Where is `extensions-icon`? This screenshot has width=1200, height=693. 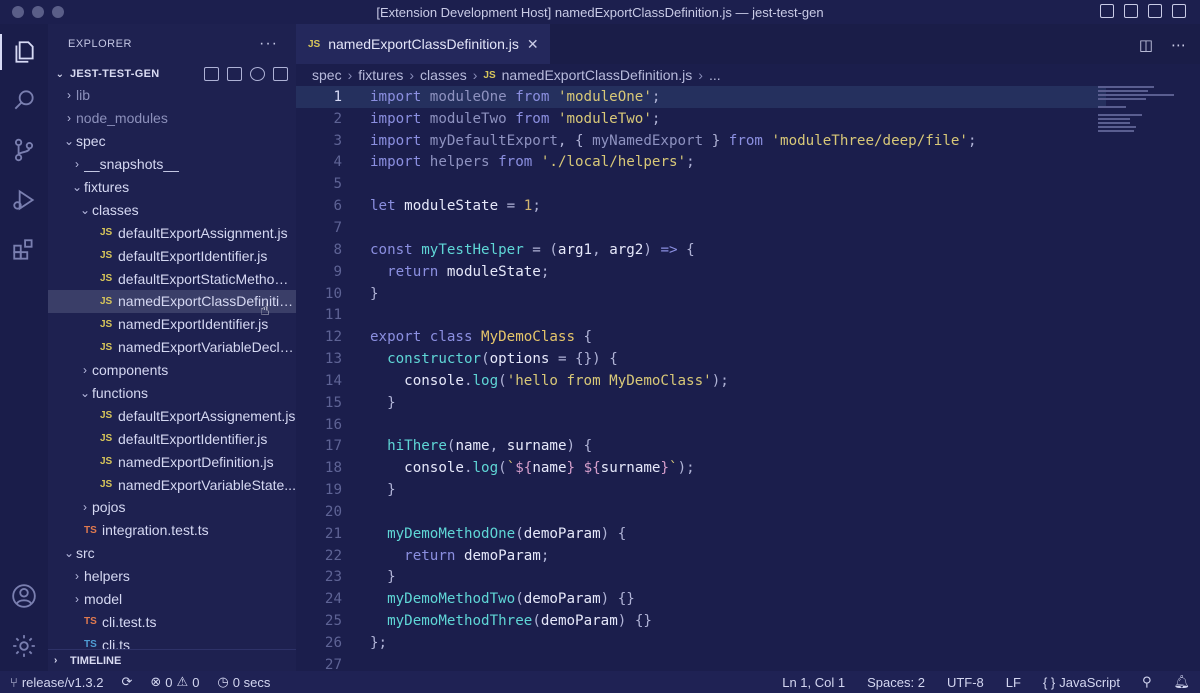 extensions-icon is located at coordinates (24, 250).